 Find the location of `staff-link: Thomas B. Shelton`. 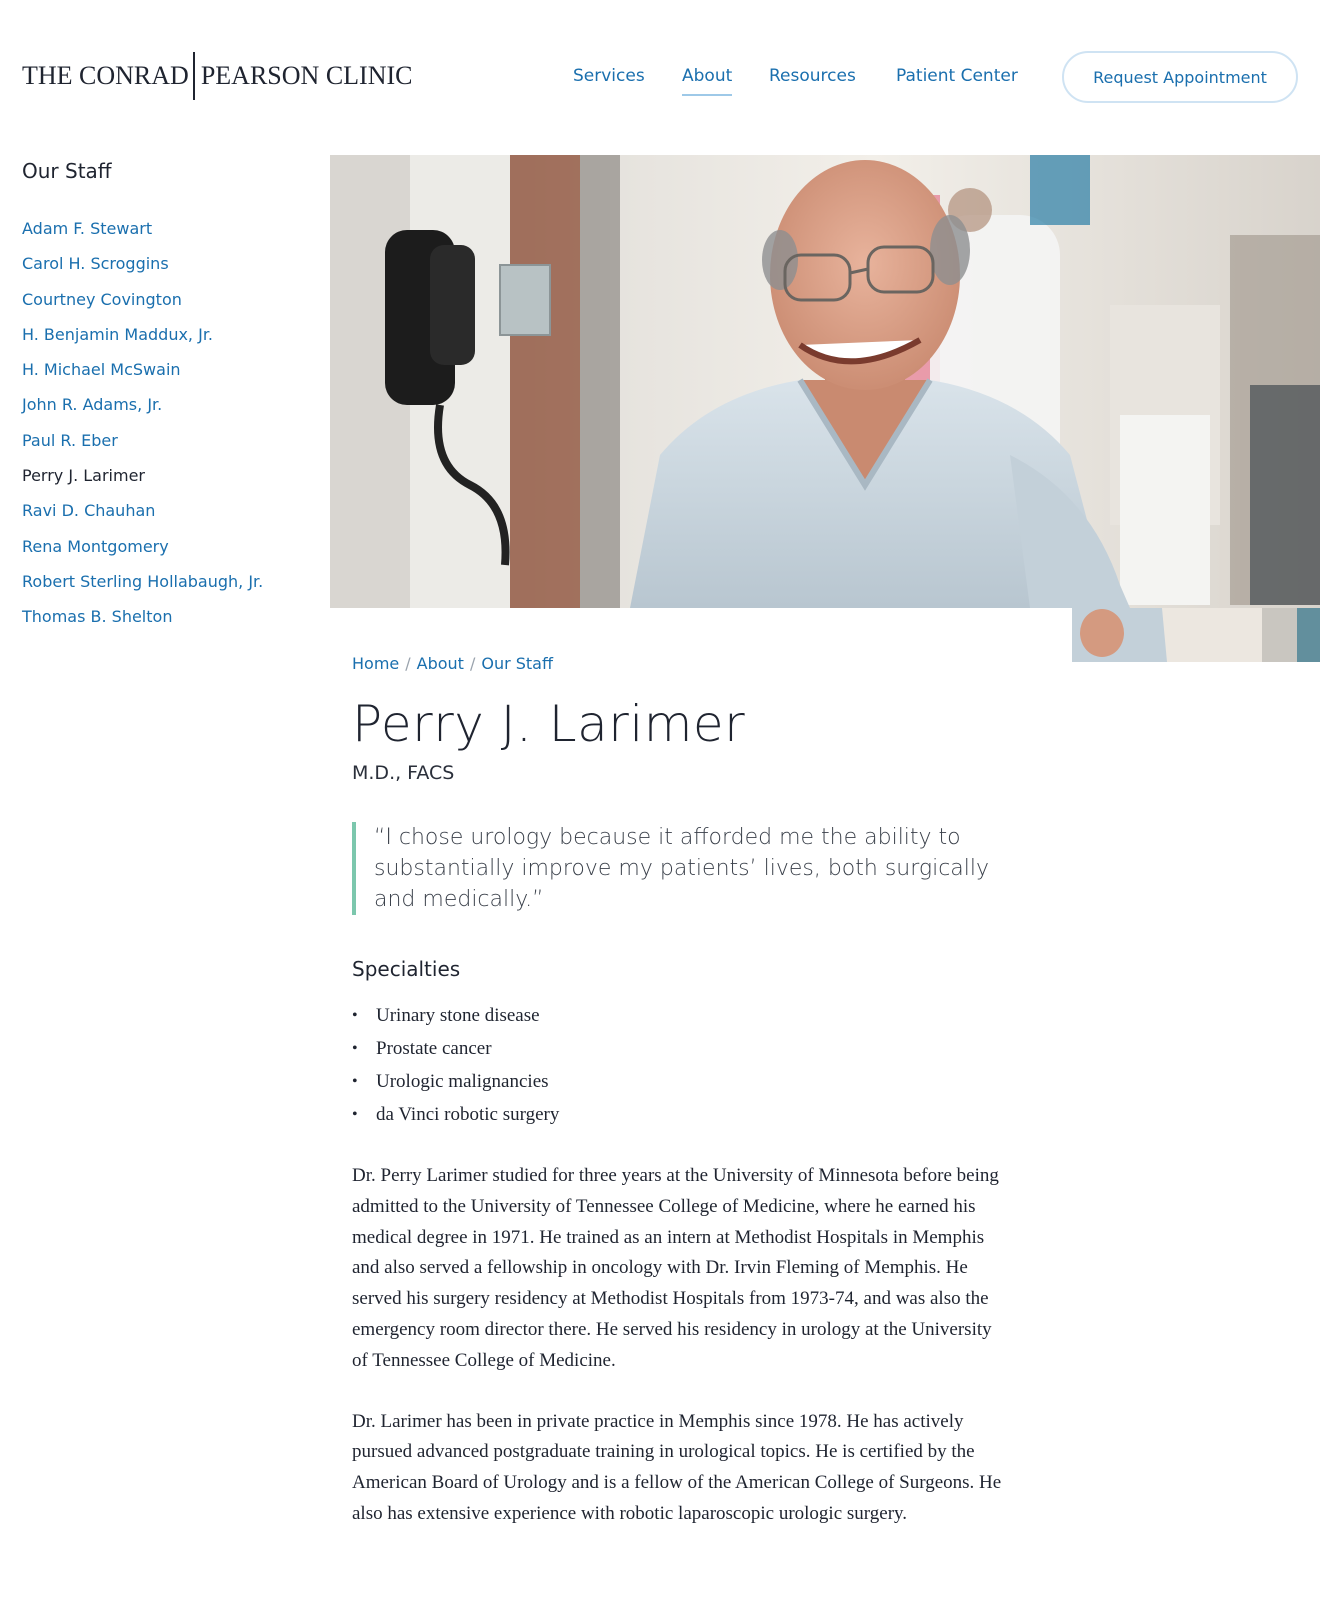

staff-link: Thomas B. Shelton is located at coordinates (172, 616).